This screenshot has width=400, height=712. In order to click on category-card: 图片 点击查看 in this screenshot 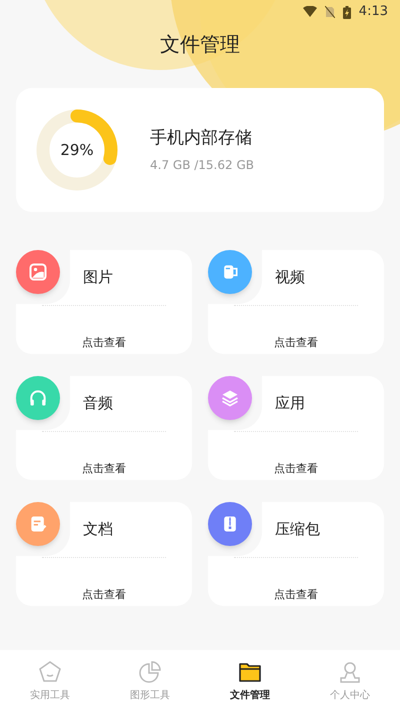, I will do `click(104, 302)`.